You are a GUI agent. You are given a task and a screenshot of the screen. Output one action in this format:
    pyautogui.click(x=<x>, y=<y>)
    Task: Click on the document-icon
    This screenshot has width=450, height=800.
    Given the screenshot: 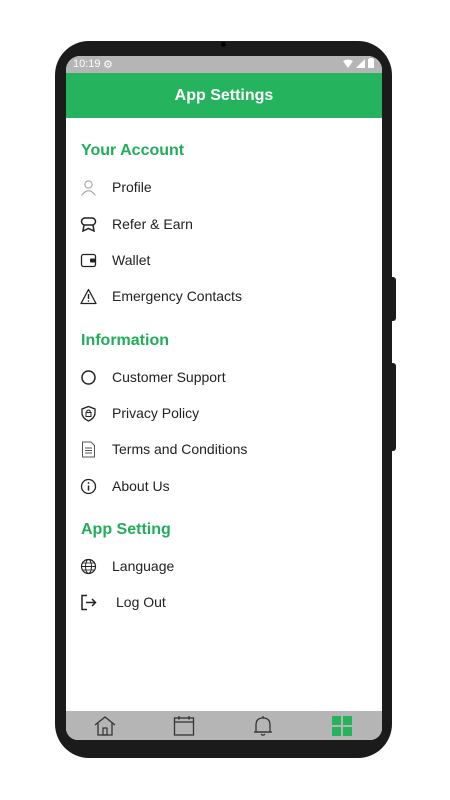 What is the action you would take?
    pyautogui.click(x=88, y=449)
    